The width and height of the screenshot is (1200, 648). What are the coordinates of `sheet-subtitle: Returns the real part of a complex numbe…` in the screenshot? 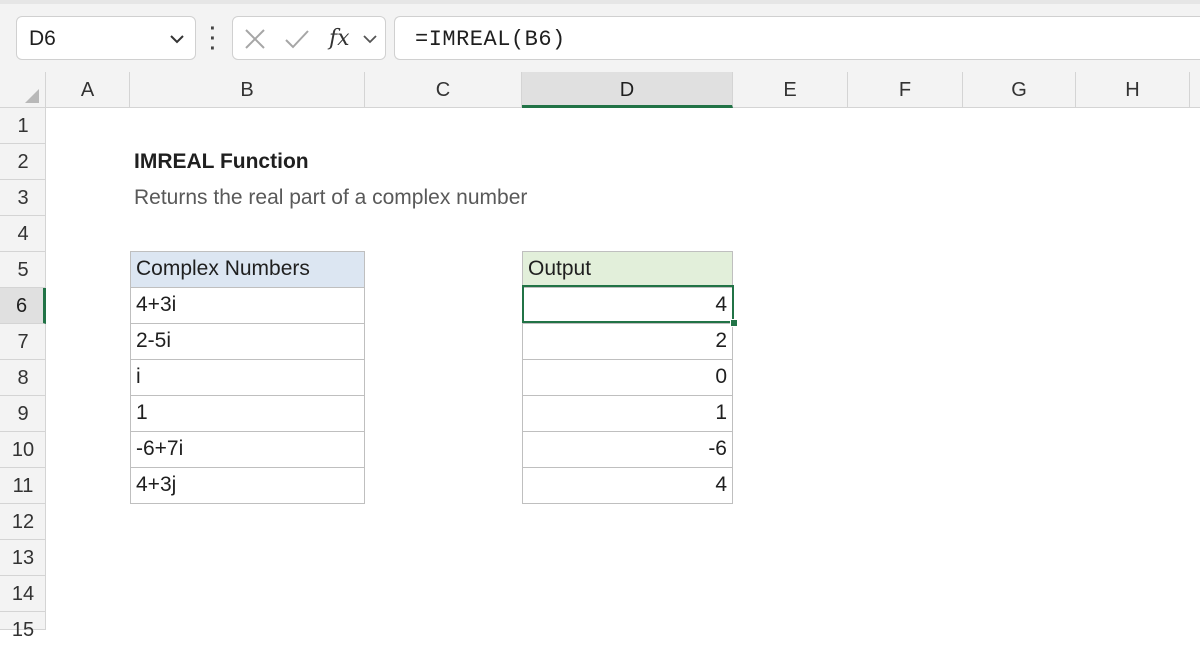 It's located at (330, 198).